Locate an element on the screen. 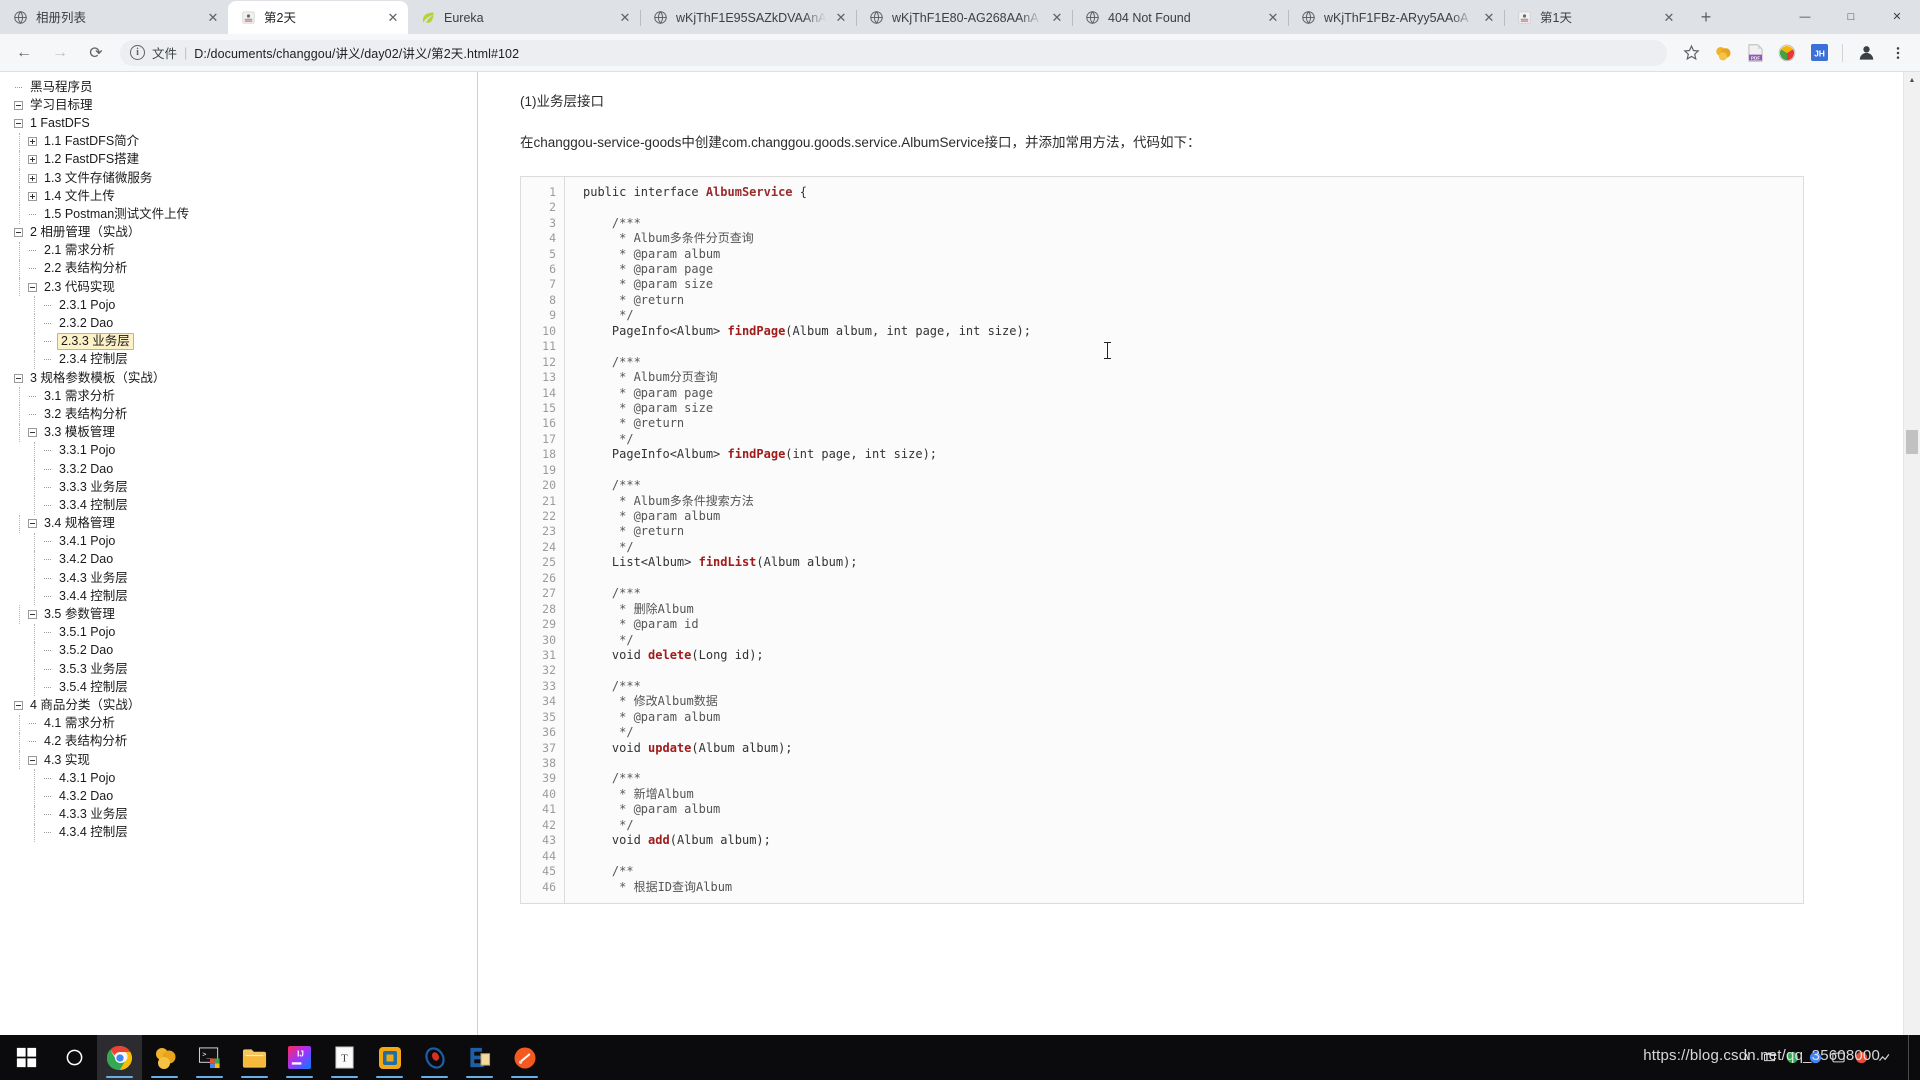 This screenshot has width=1920, height=1080. tray-overflow-icon: ∧ is located at coordinates (1746, 1057).